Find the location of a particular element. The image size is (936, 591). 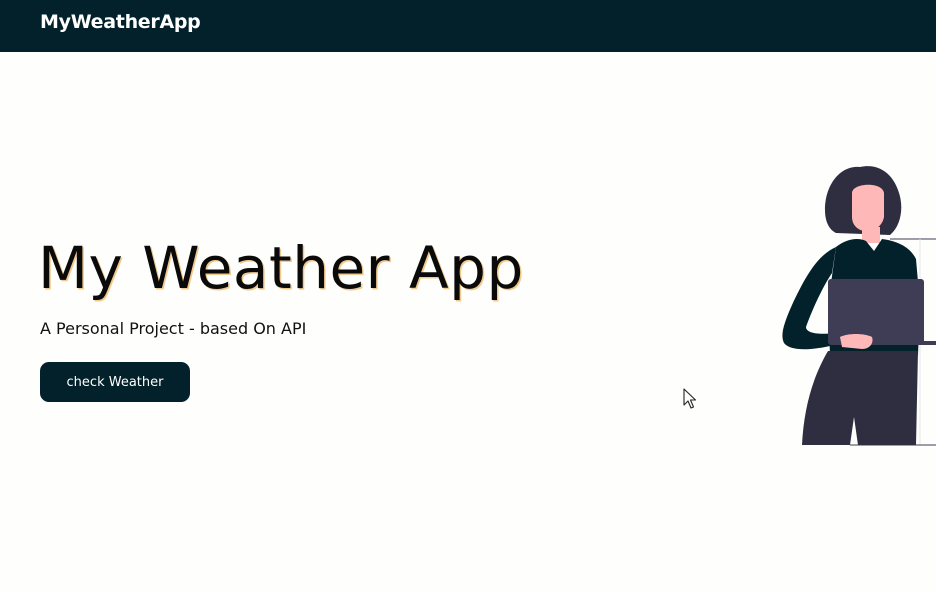

woman-laptop-illustration is located at coordinates (859, 306).